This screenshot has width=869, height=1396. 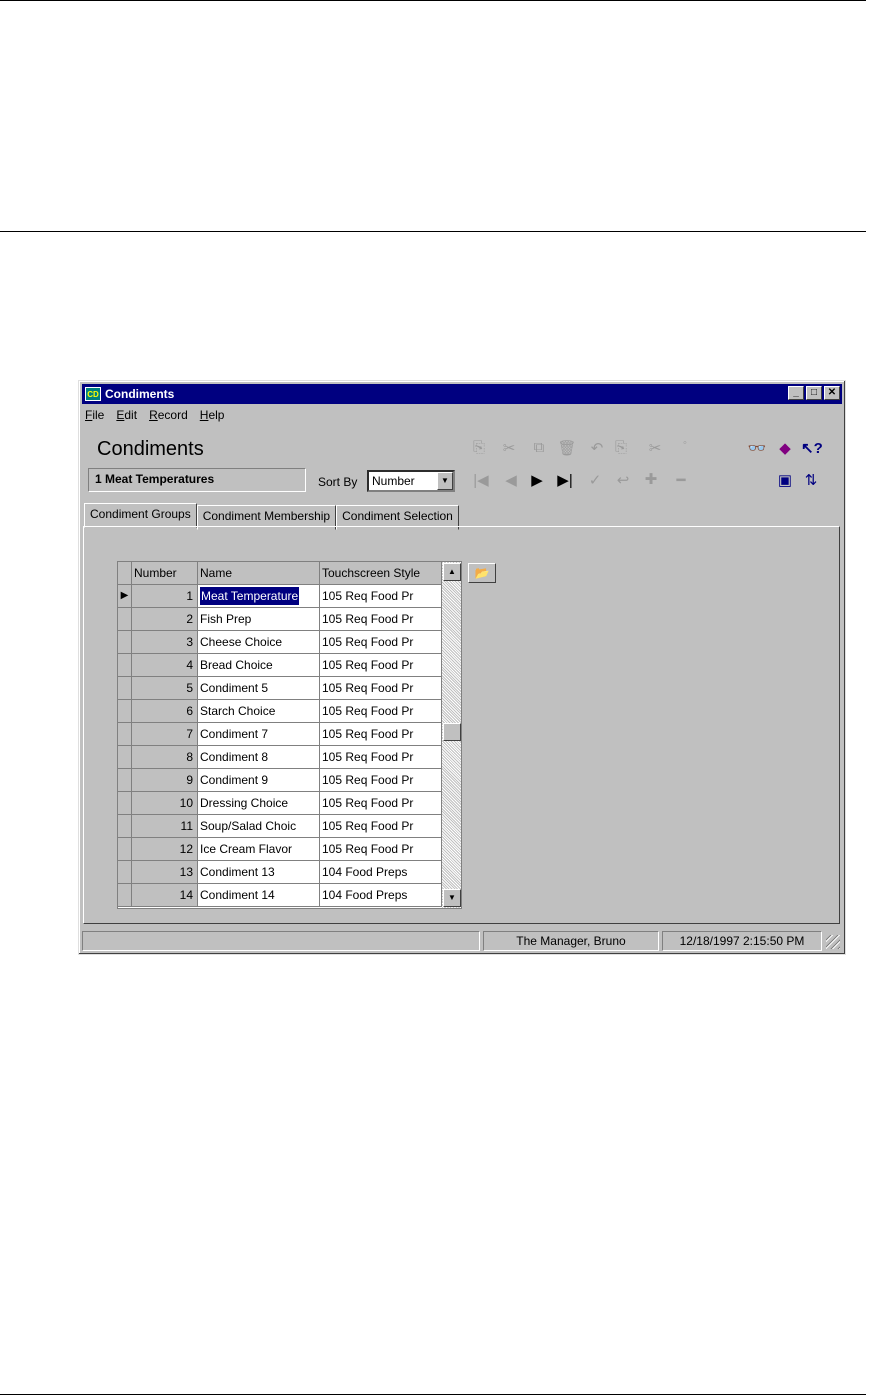 What do you see at coordinates (168, 415) in the screenshot?
I see `menu-record: Record` at bounding box center [168, 415].